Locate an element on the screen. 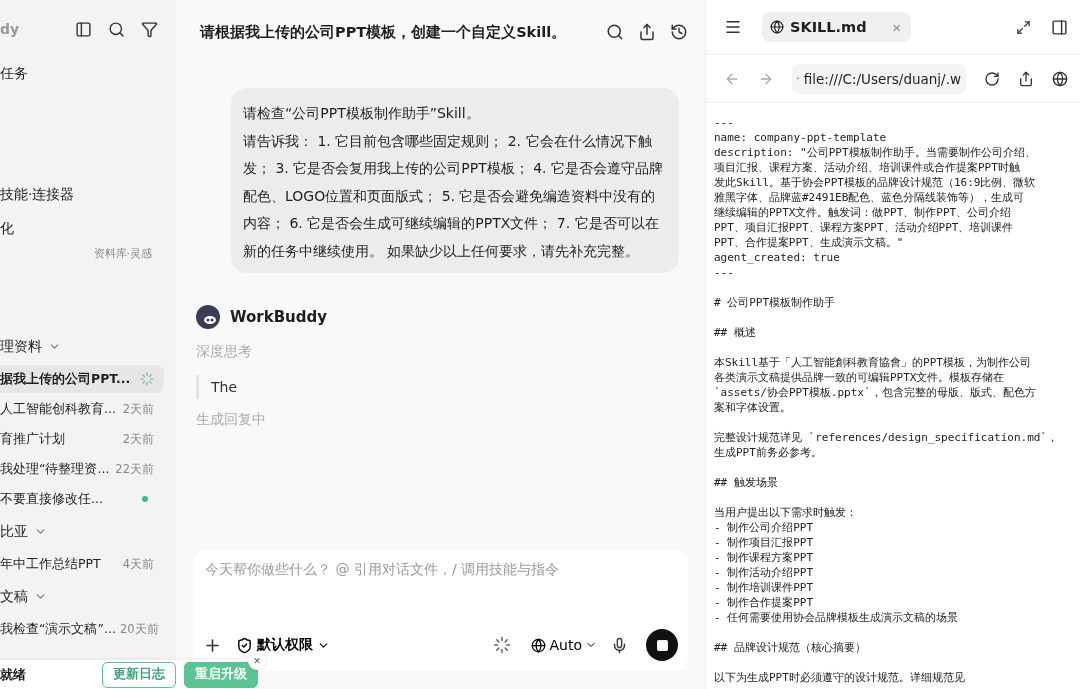  markdown-line: 本Skill基于「人工智能創科教育協會」的PPT模板，为制作公司 is located at coordinates (872, 362).